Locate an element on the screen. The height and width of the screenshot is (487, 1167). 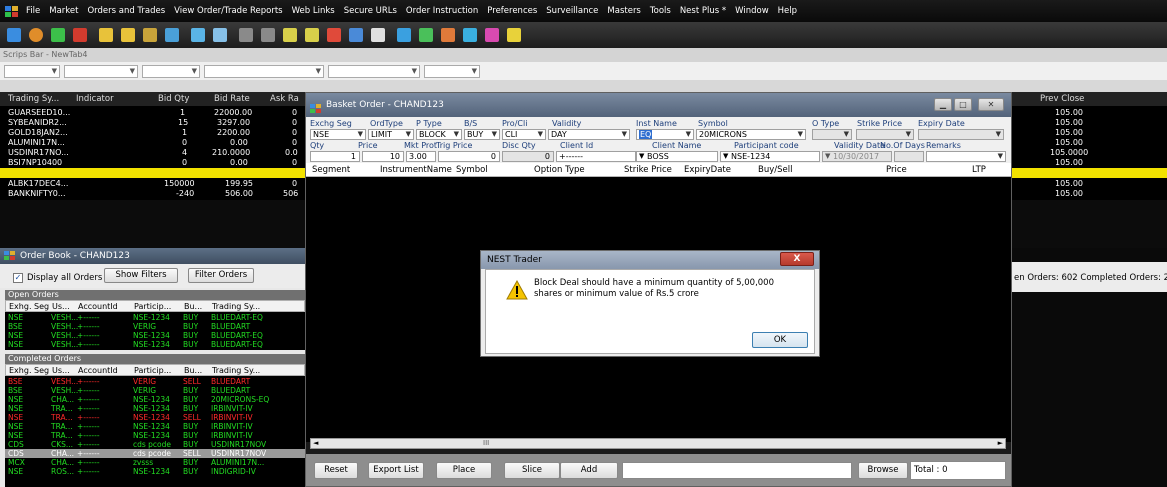
col-ltp: LTP is located at coordinates (979, 170).